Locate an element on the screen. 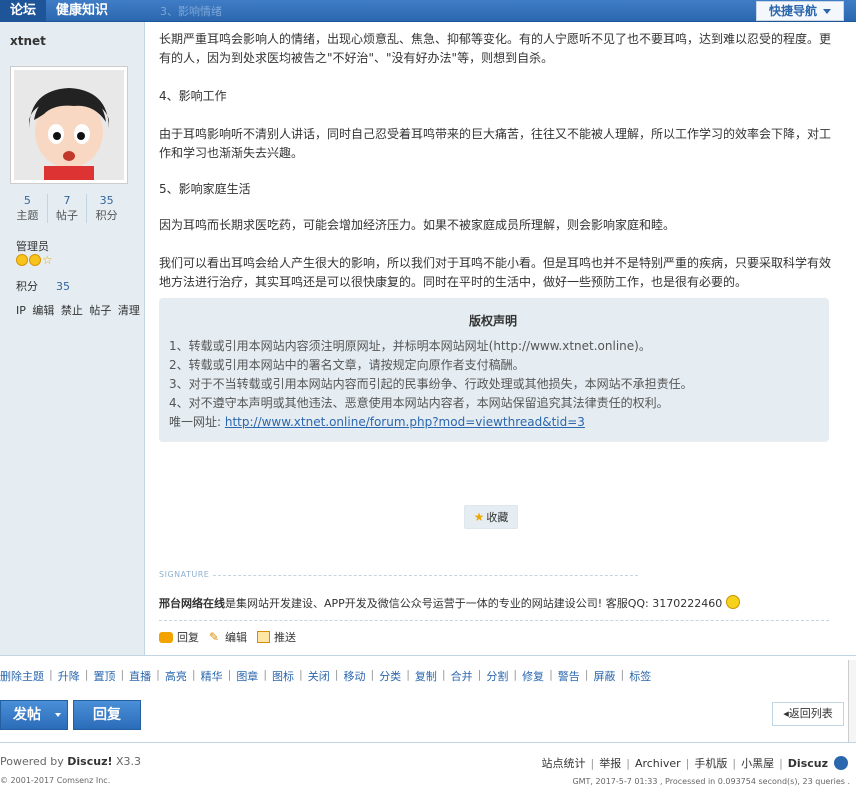  username: xtnet is located at coordinates (28, 41).